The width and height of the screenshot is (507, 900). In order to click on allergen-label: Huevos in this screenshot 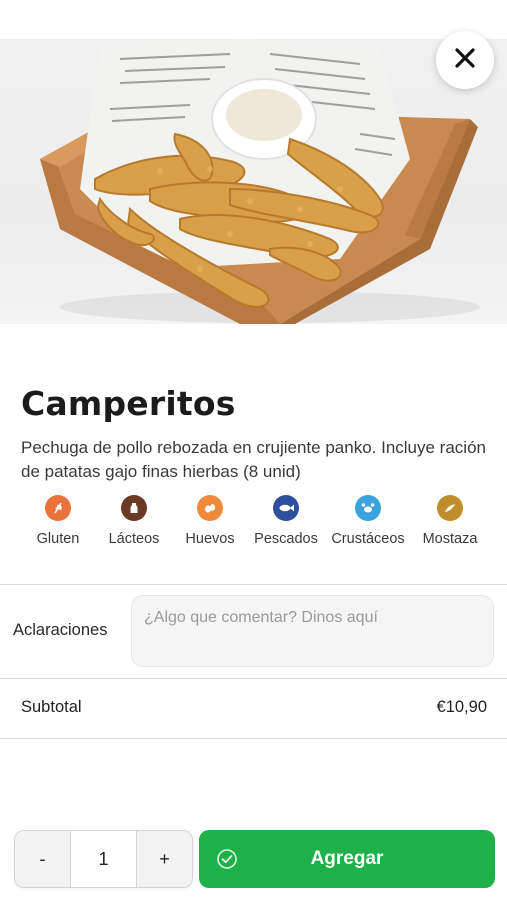, I will do `click(210, 539)`.